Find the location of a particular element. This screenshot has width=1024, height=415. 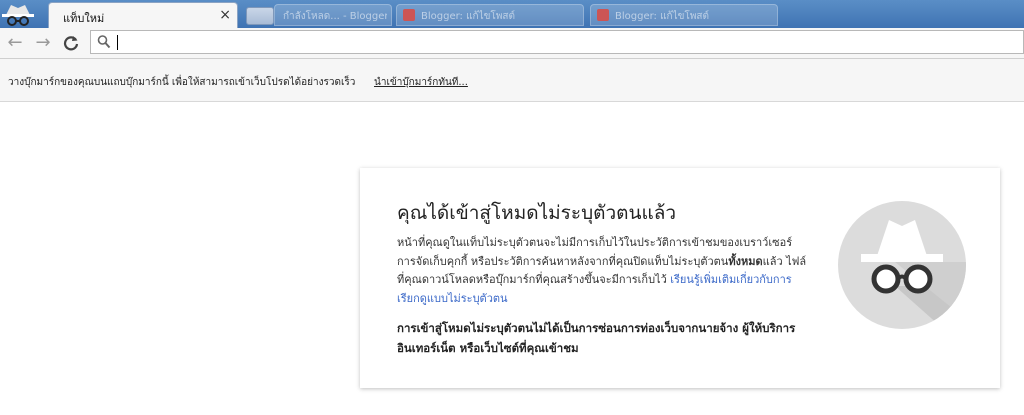

forward-icon: → is located at coordinates (43, 43).